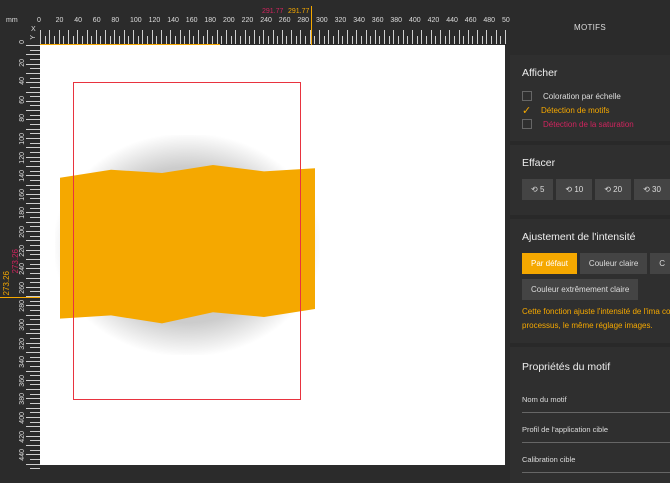  Describe the element at coordinates (566, 367) in the screenshot. I see `proprietes-title: Propriétés du motif` at that location.